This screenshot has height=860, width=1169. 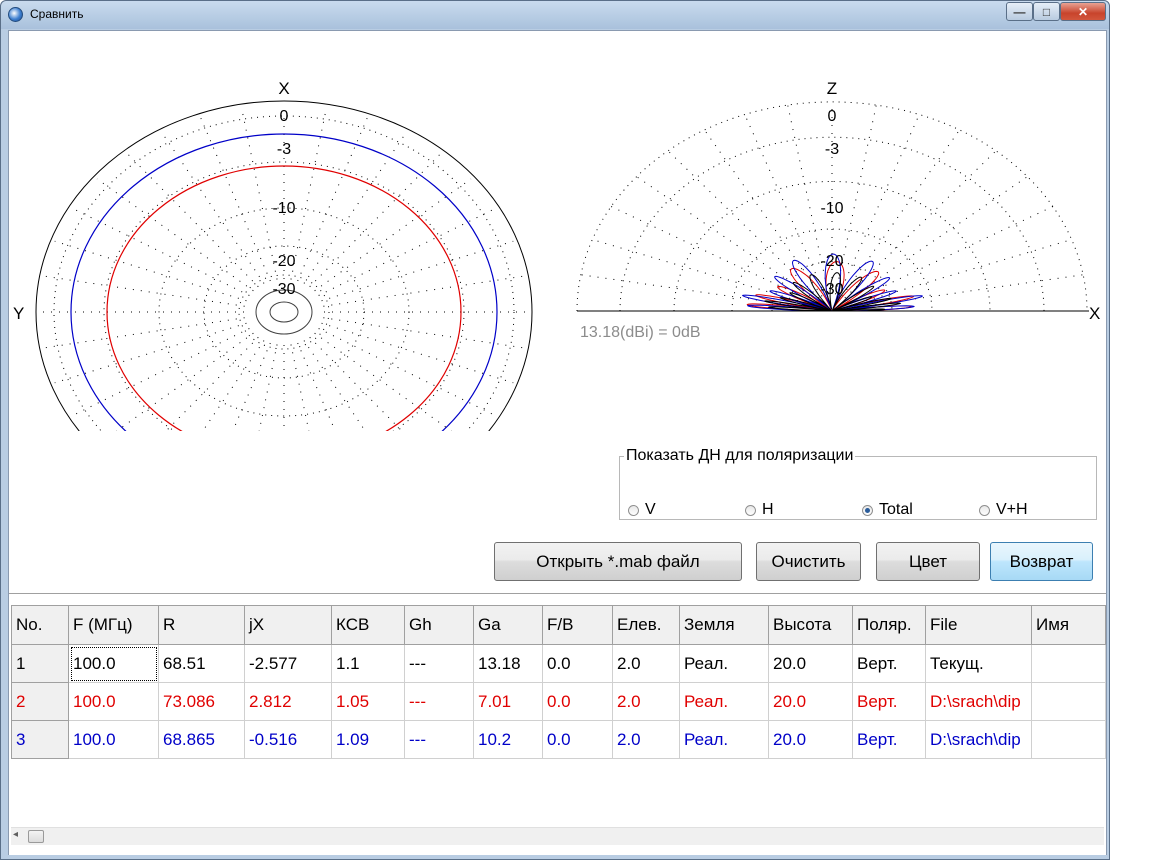 What do you see at coordinates (633, 510) in the screenshot?
I see `radio-v-dot` at bounding box center [633, 510].